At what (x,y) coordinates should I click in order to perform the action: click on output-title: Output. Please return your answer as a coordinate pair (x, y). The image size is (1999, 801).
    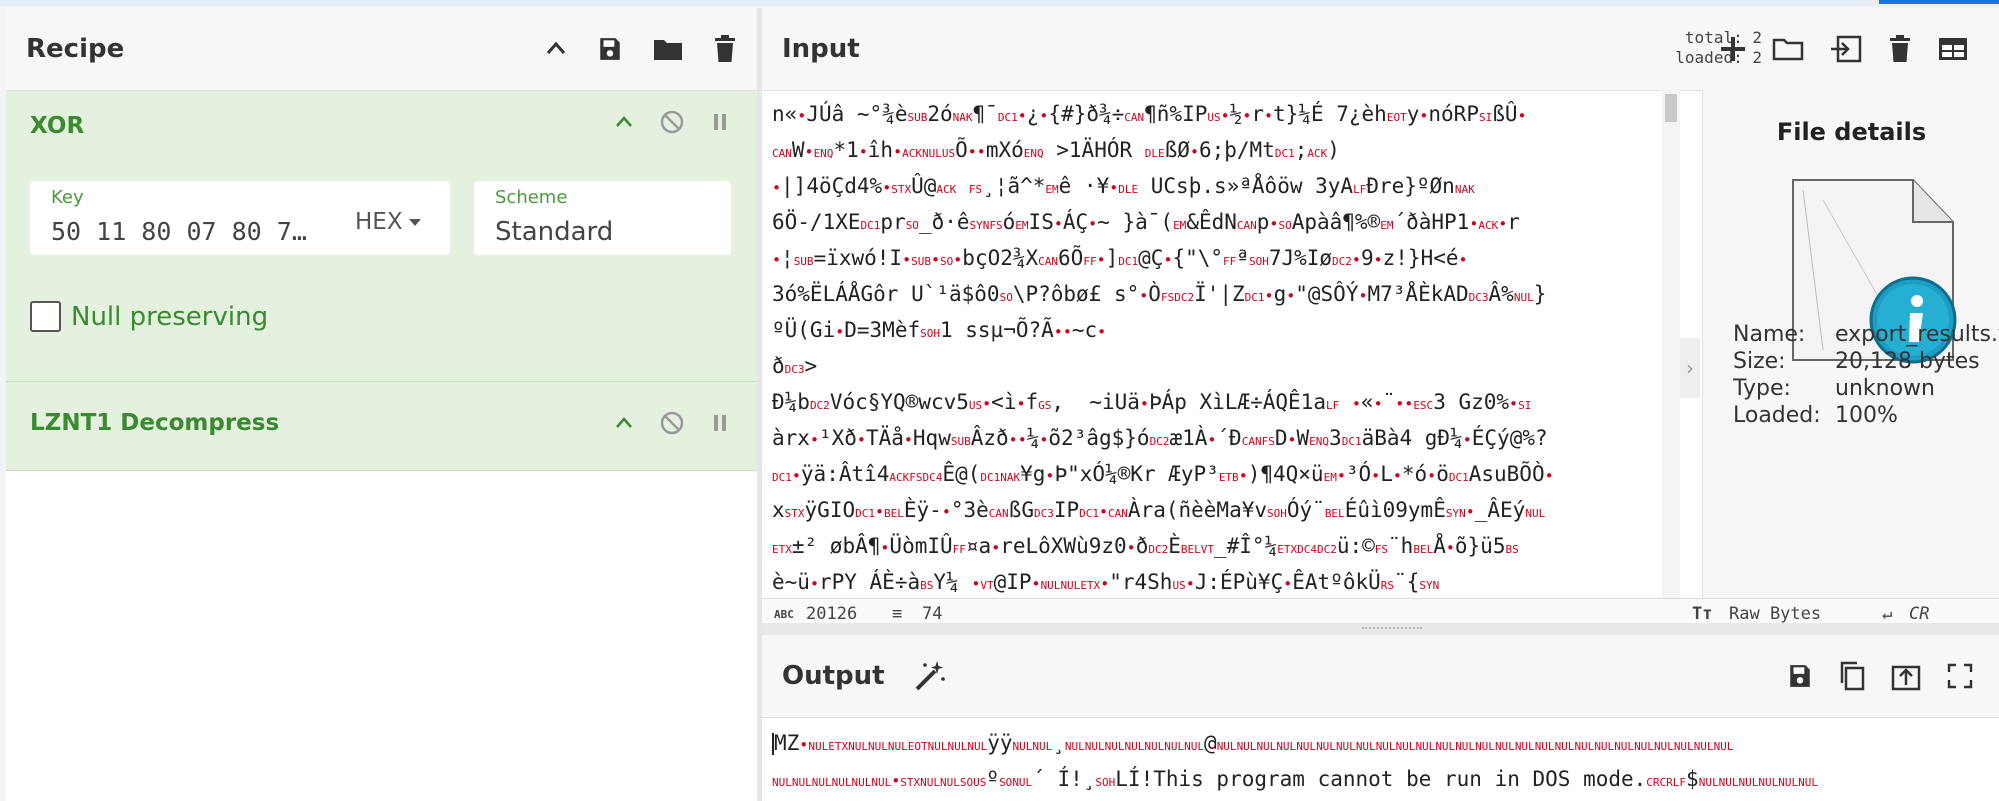
    Looking at the image, I should click on (833, 676).